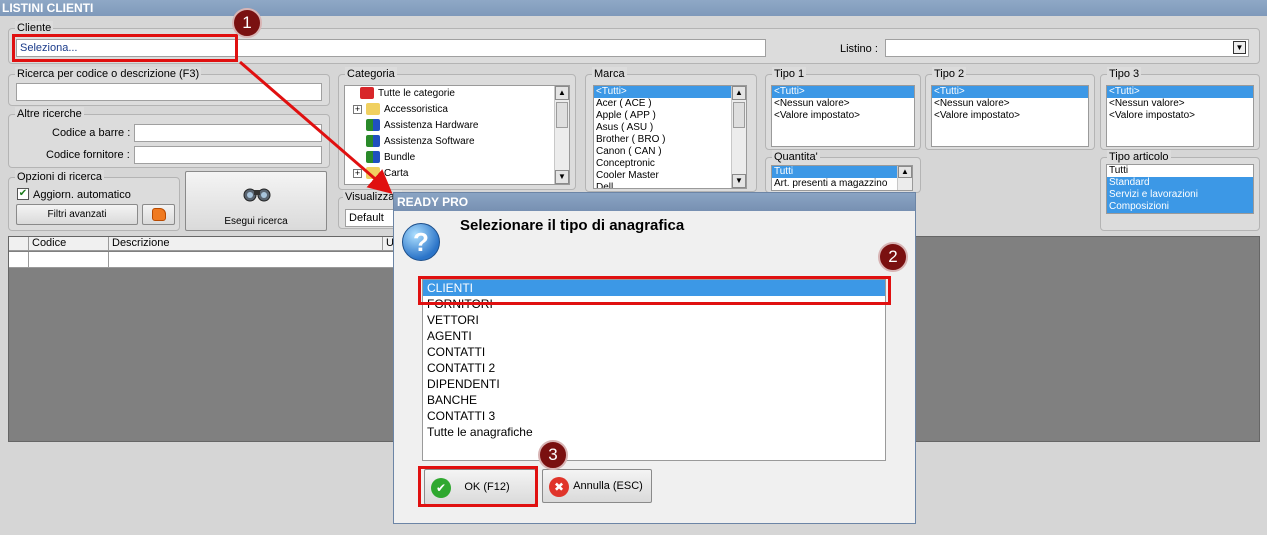 Image resolution: width=1267 pixels, height=535 pixels. I want to click on question-icon: ?, so click(421, 242).